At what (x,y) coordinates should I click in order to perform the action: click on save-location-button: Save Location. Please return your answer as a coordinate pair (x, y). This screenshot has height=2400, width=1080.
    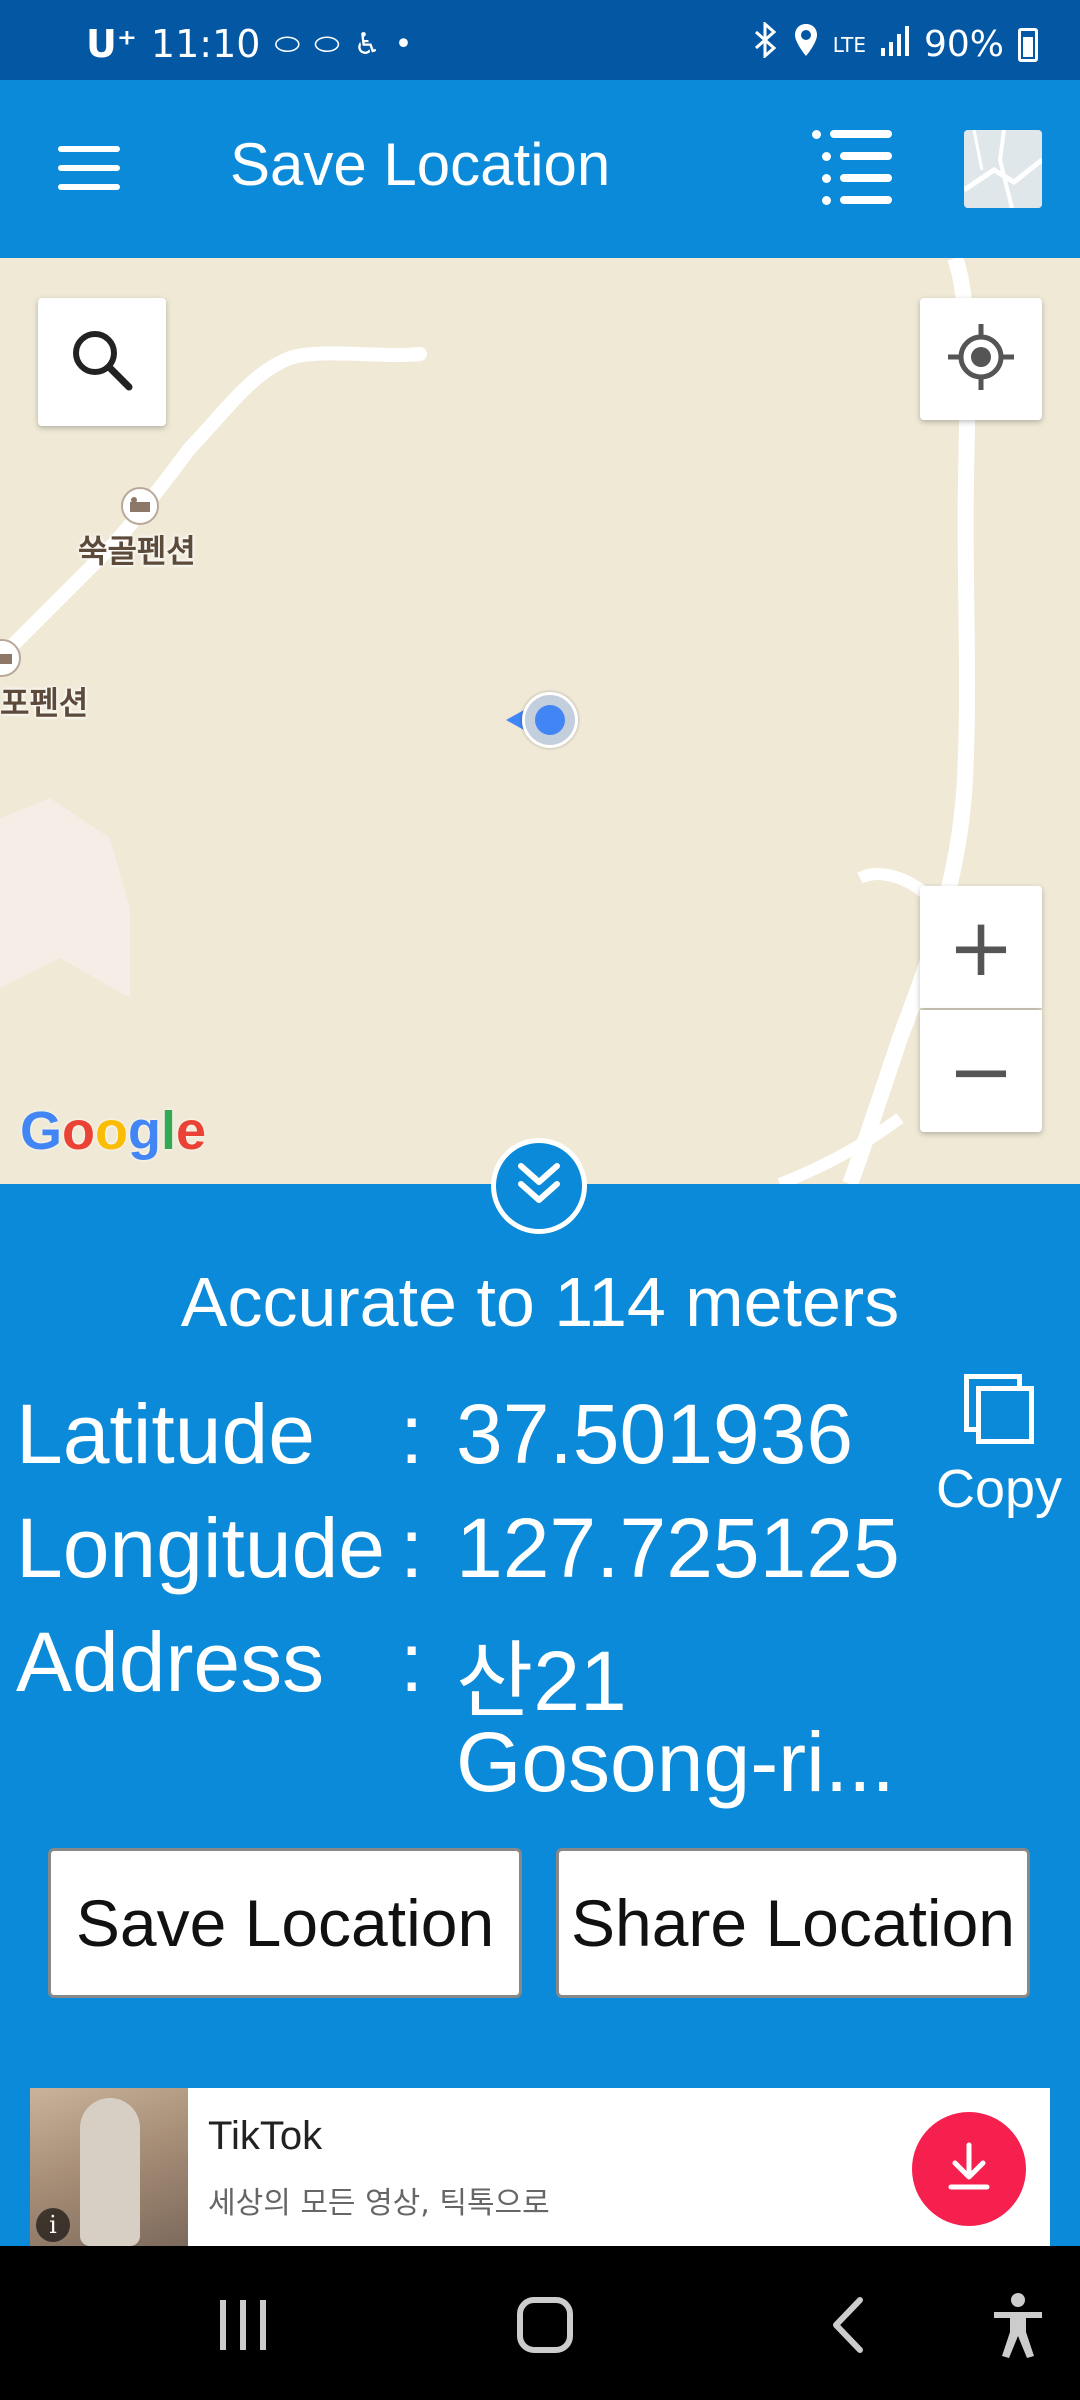
    Looking at the image, I should click on (285, 1923).